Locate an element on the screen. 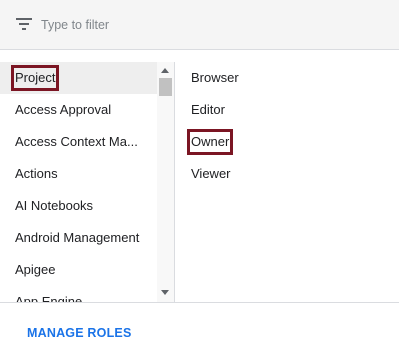  service-item-actions: Actions is located at coordinates (78, 174).